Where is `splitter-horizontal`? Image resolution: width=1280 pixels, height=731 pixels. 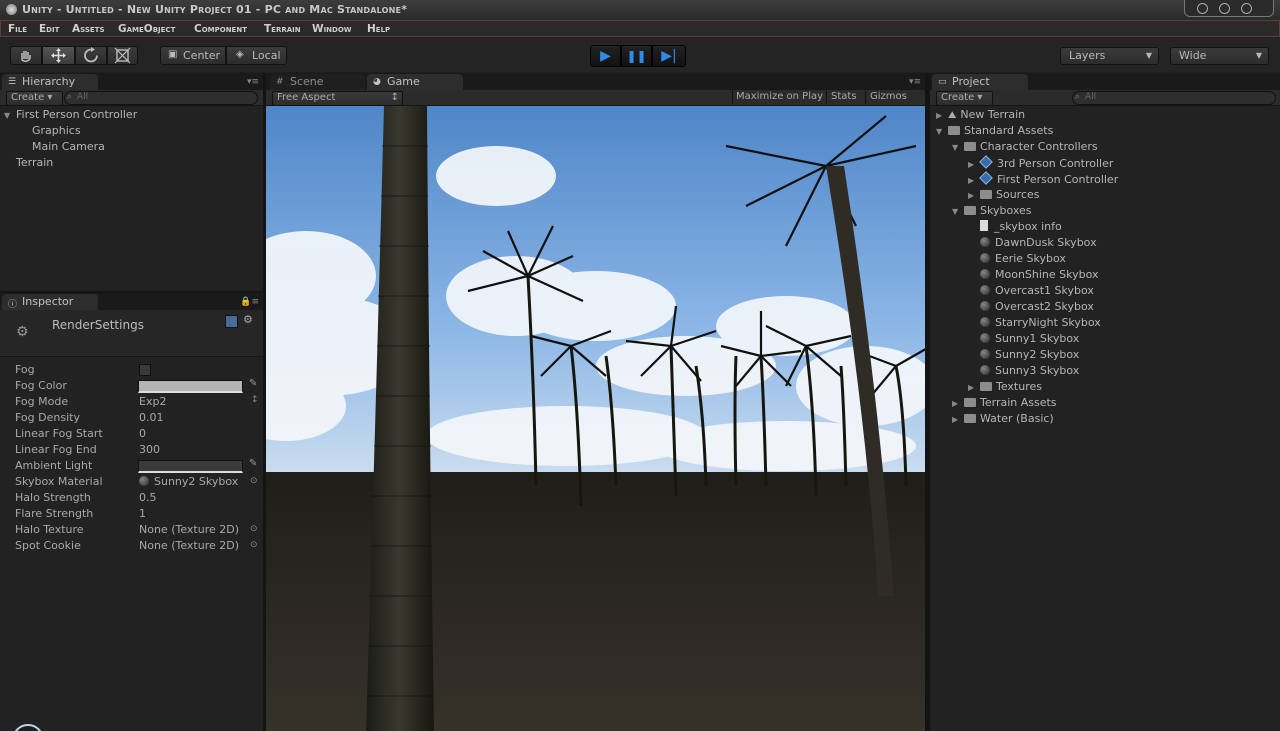 splitter-horizontal is located at coordinates (131, 292).